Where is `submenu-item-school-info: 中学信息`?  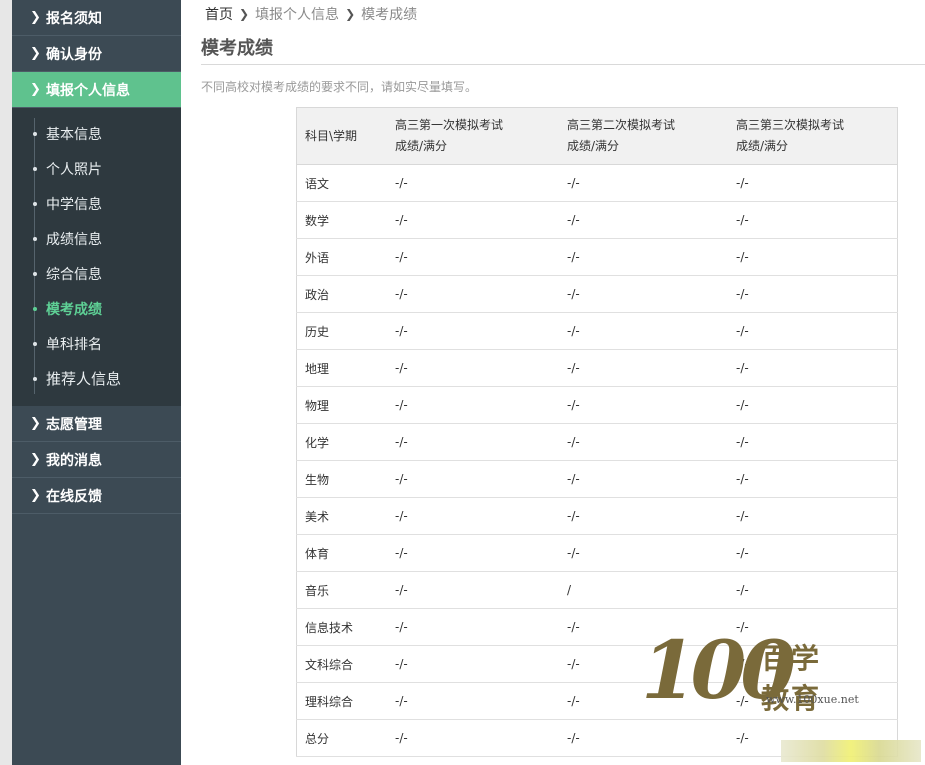 submenu-item-school-info: 中学信息 is located at coordinates (96, 203).